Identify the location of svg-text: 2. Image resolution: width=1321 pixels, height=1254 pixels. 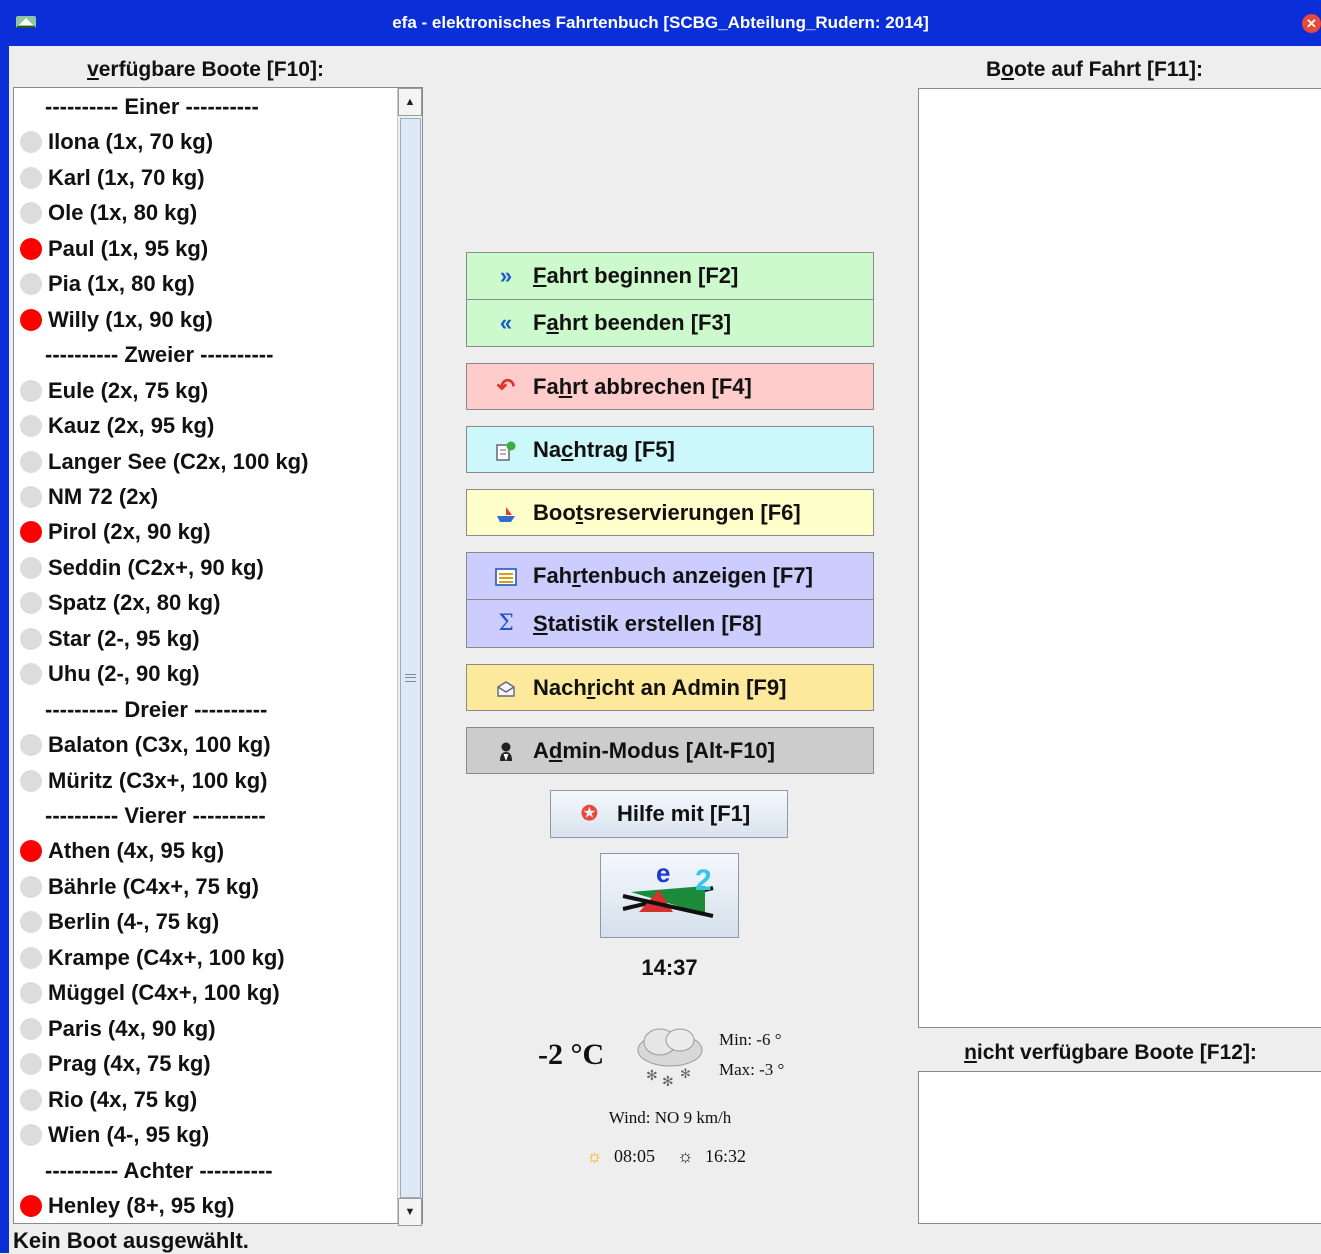
(703, 880).